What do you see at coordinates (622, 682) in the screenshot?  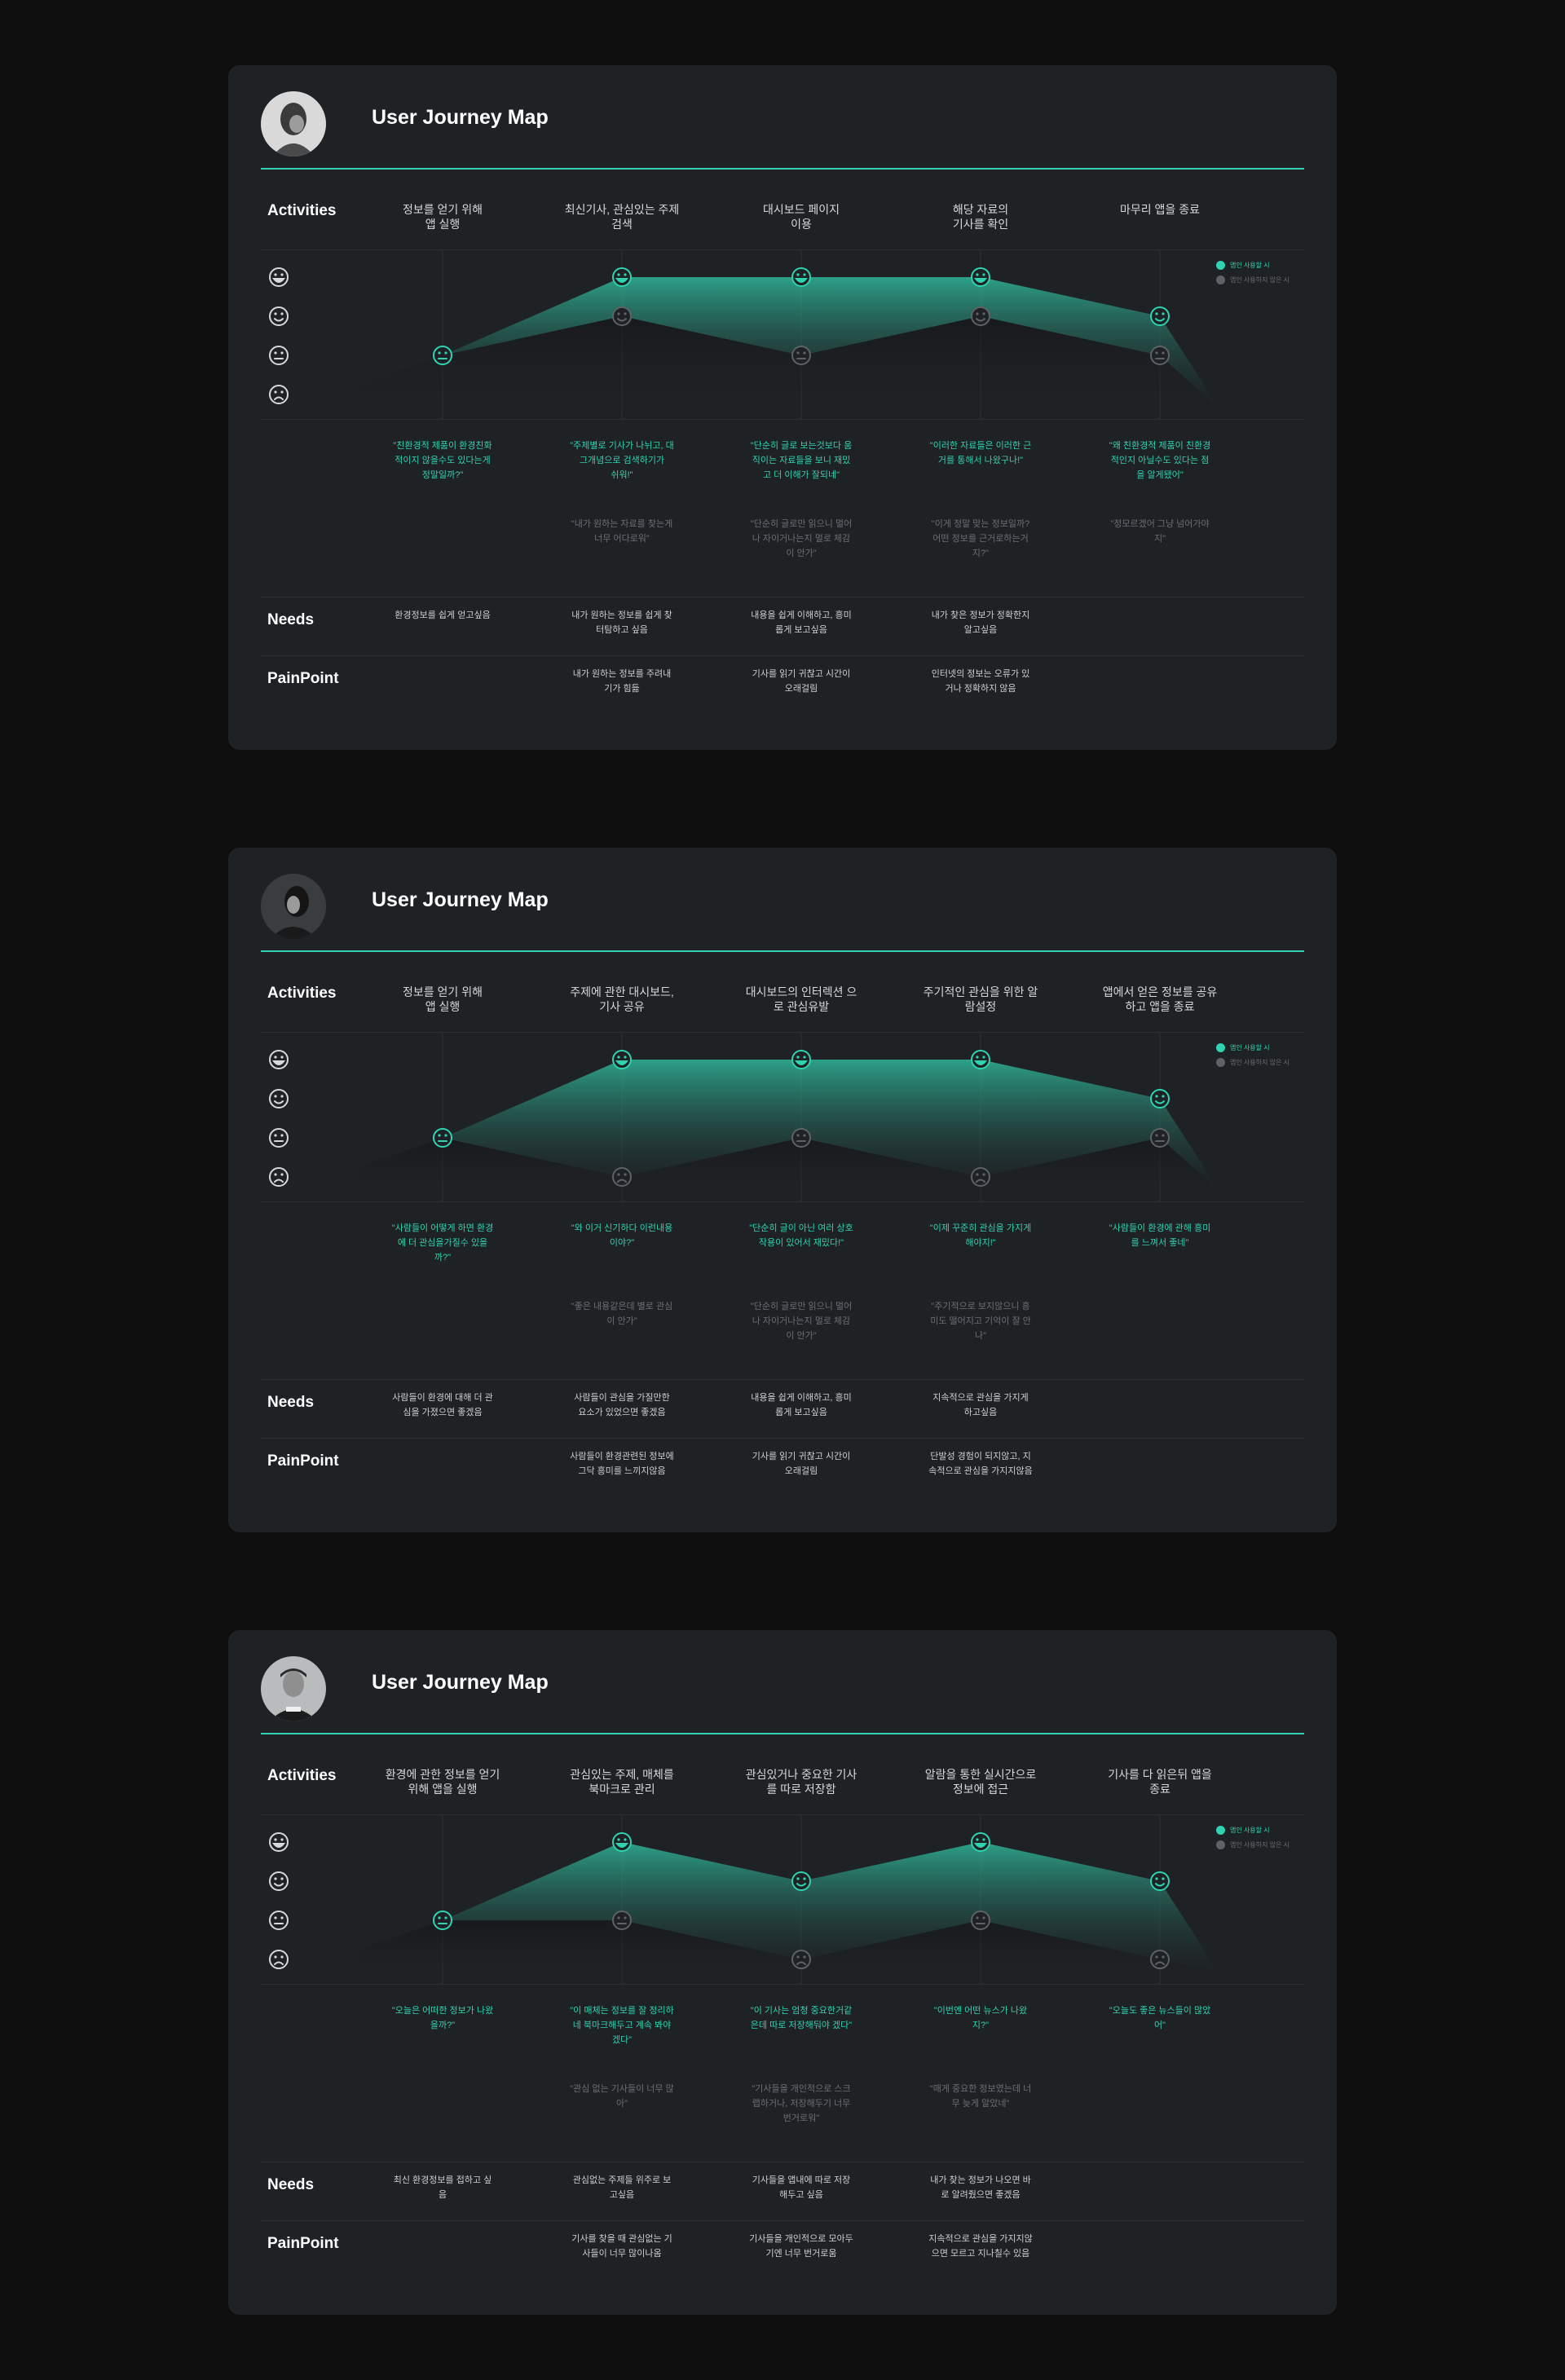 I see `painpoint-cell: 내가 원하는 정보를 주려내 기가 힘듦` at bounding box center [622, 682].